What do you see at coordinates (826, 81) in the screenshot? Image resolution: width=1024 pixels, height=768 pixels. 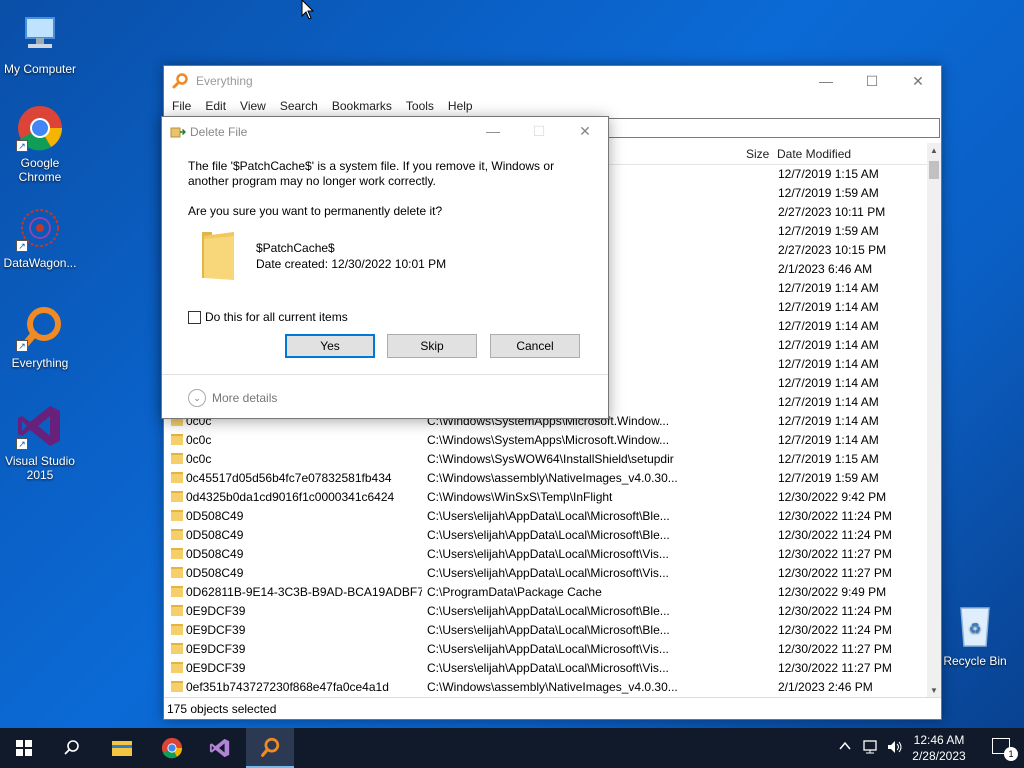 I see `minimize-button: —` at bounding box center [826, 81].